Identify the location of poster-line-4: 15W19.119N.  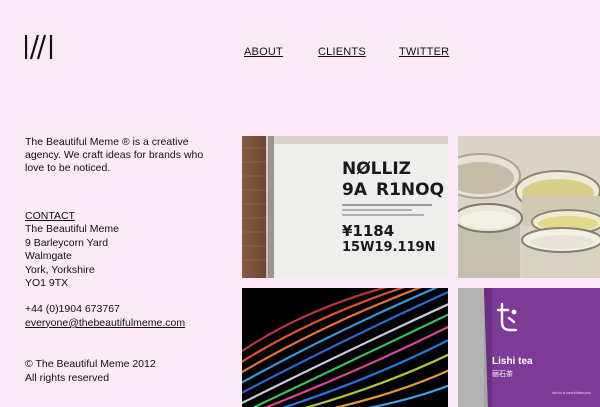
(388, 247).